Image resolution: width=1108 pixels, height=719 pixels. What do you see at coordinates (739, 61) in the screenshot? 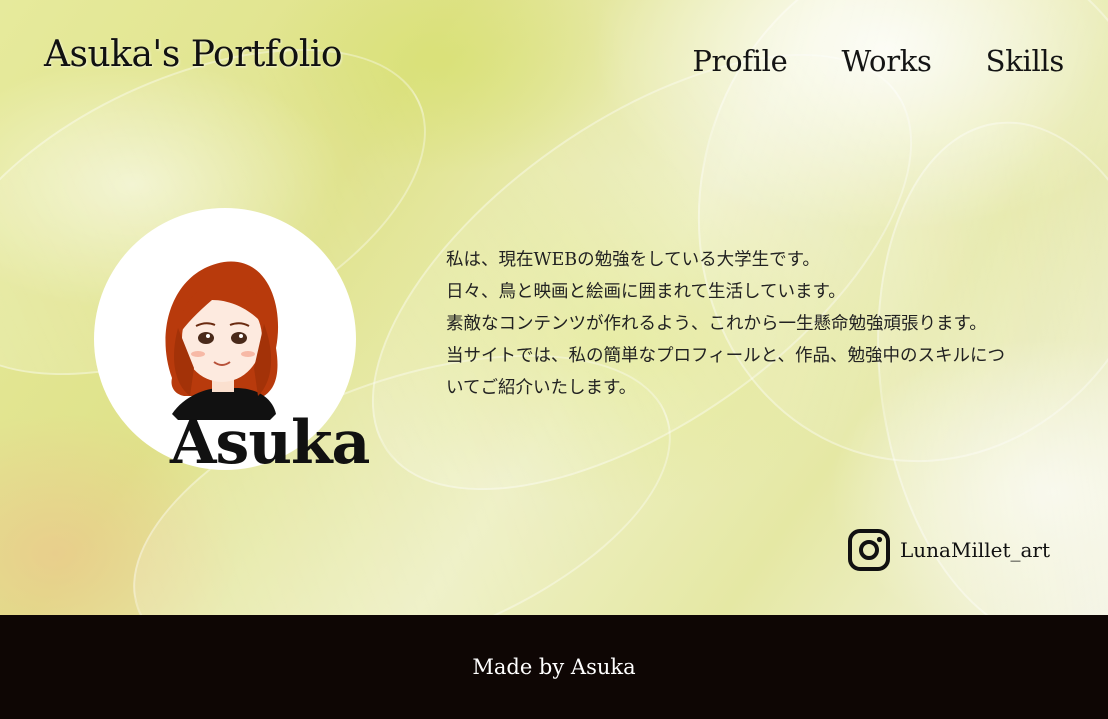
I see `nav-link-profile: Profile` at bounding box center [739, 61].